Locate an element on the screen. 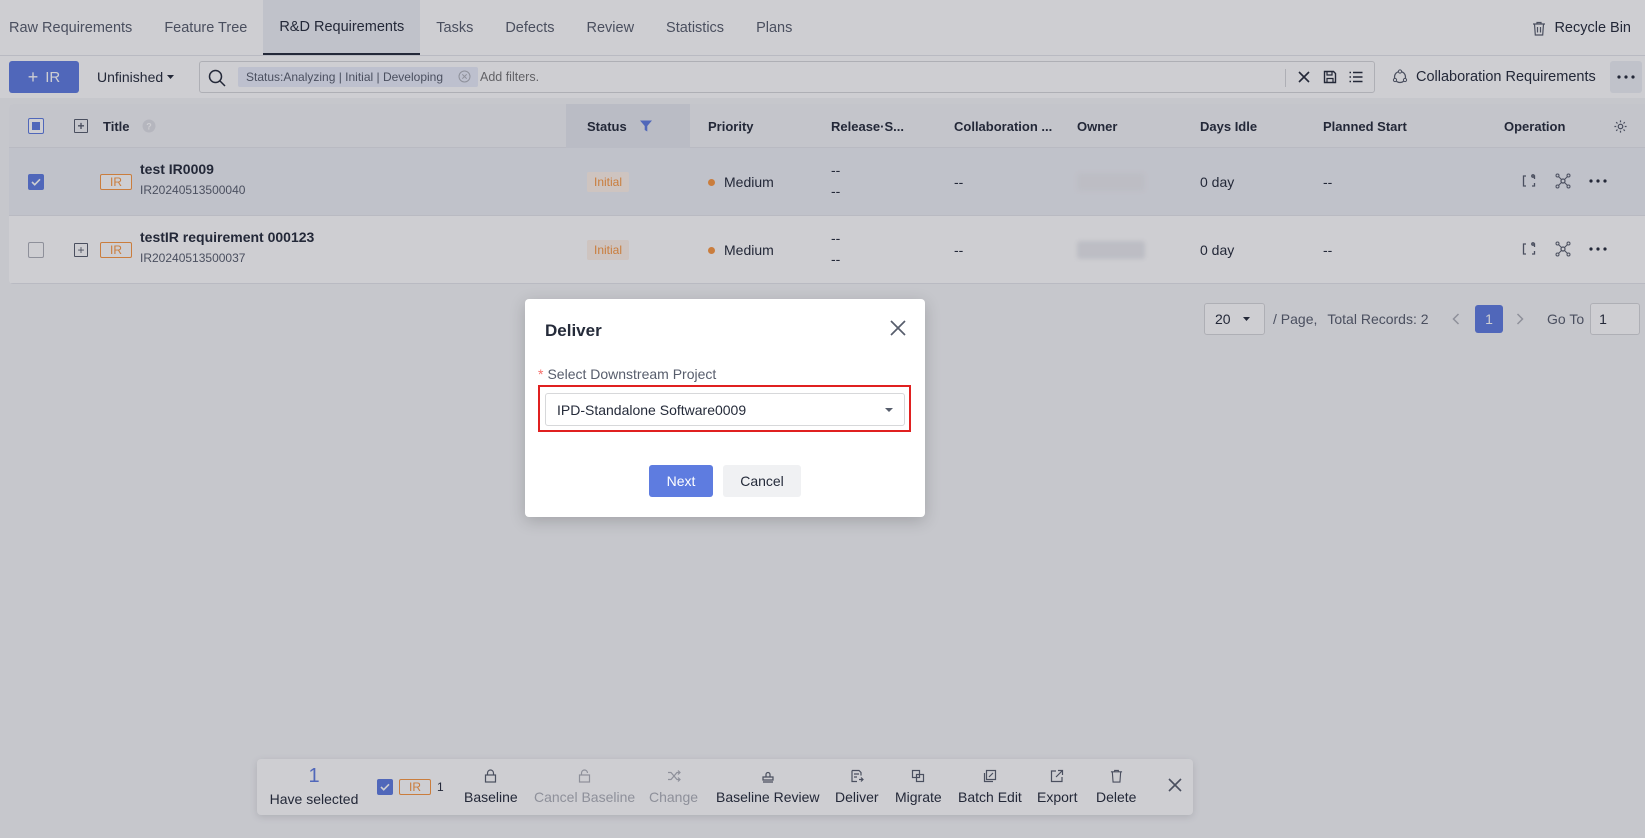 This screenshot has width=1645, height=838. close-icon is located at coordinates (898, 328).